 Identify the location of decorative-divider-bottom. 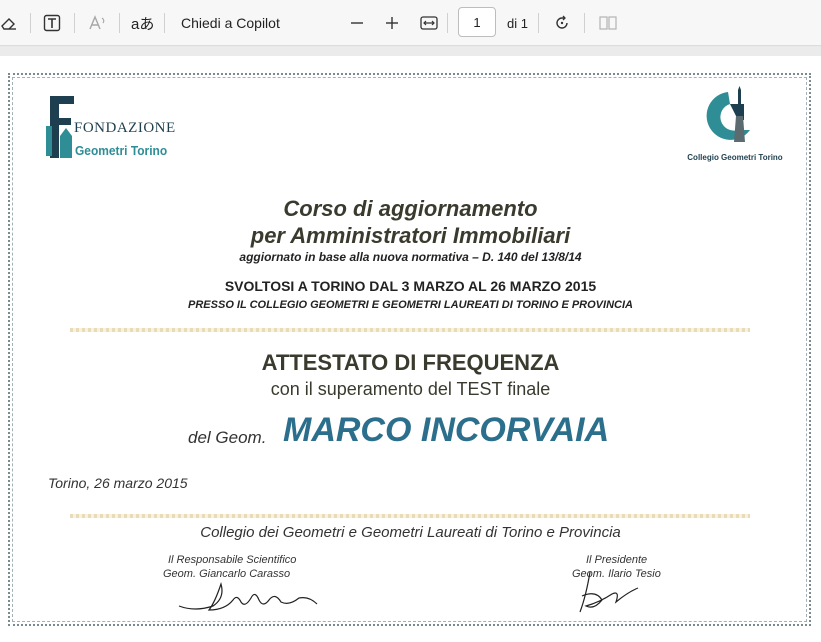
(410, 516).